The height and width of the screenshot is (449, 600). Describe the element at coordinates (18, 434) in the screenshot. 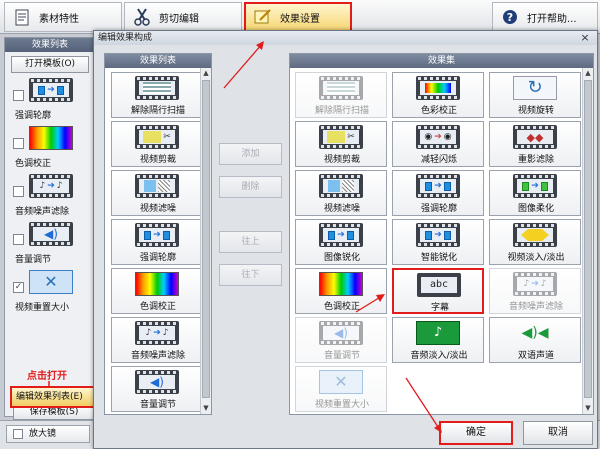

I see `magnifier-checkbox` at that location.